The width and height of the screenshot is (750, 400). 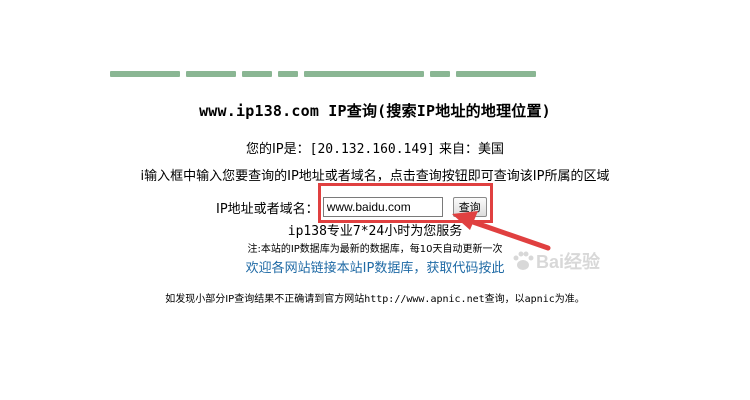 What do you see at coordinates (375, 266) in the screenshot?
I see `get-code-link: 欢迎各网站链接本站IP数据库，获取代码按此` at bounding box center [375, 266].